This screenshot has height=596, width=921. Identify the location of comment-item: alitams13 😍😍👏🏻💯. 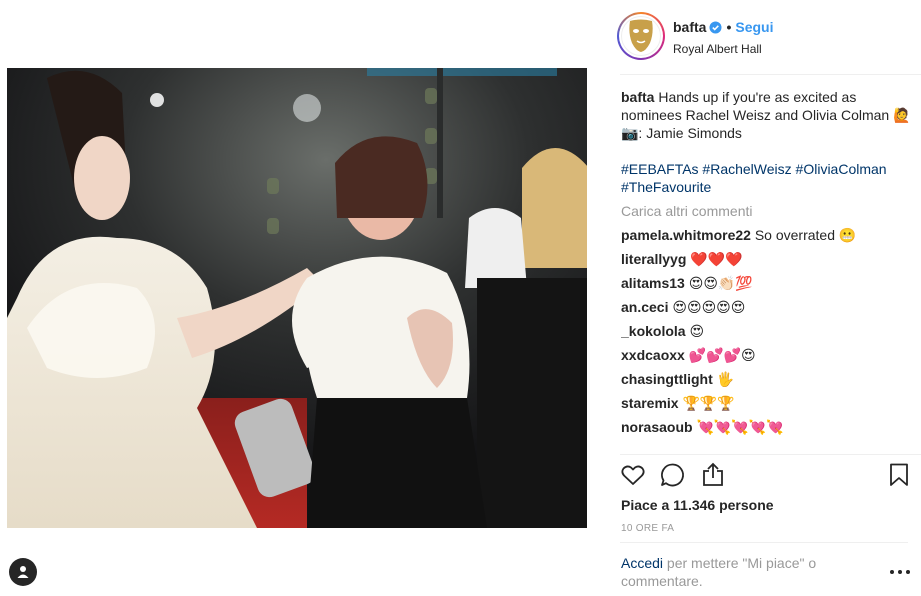
(766, 283).